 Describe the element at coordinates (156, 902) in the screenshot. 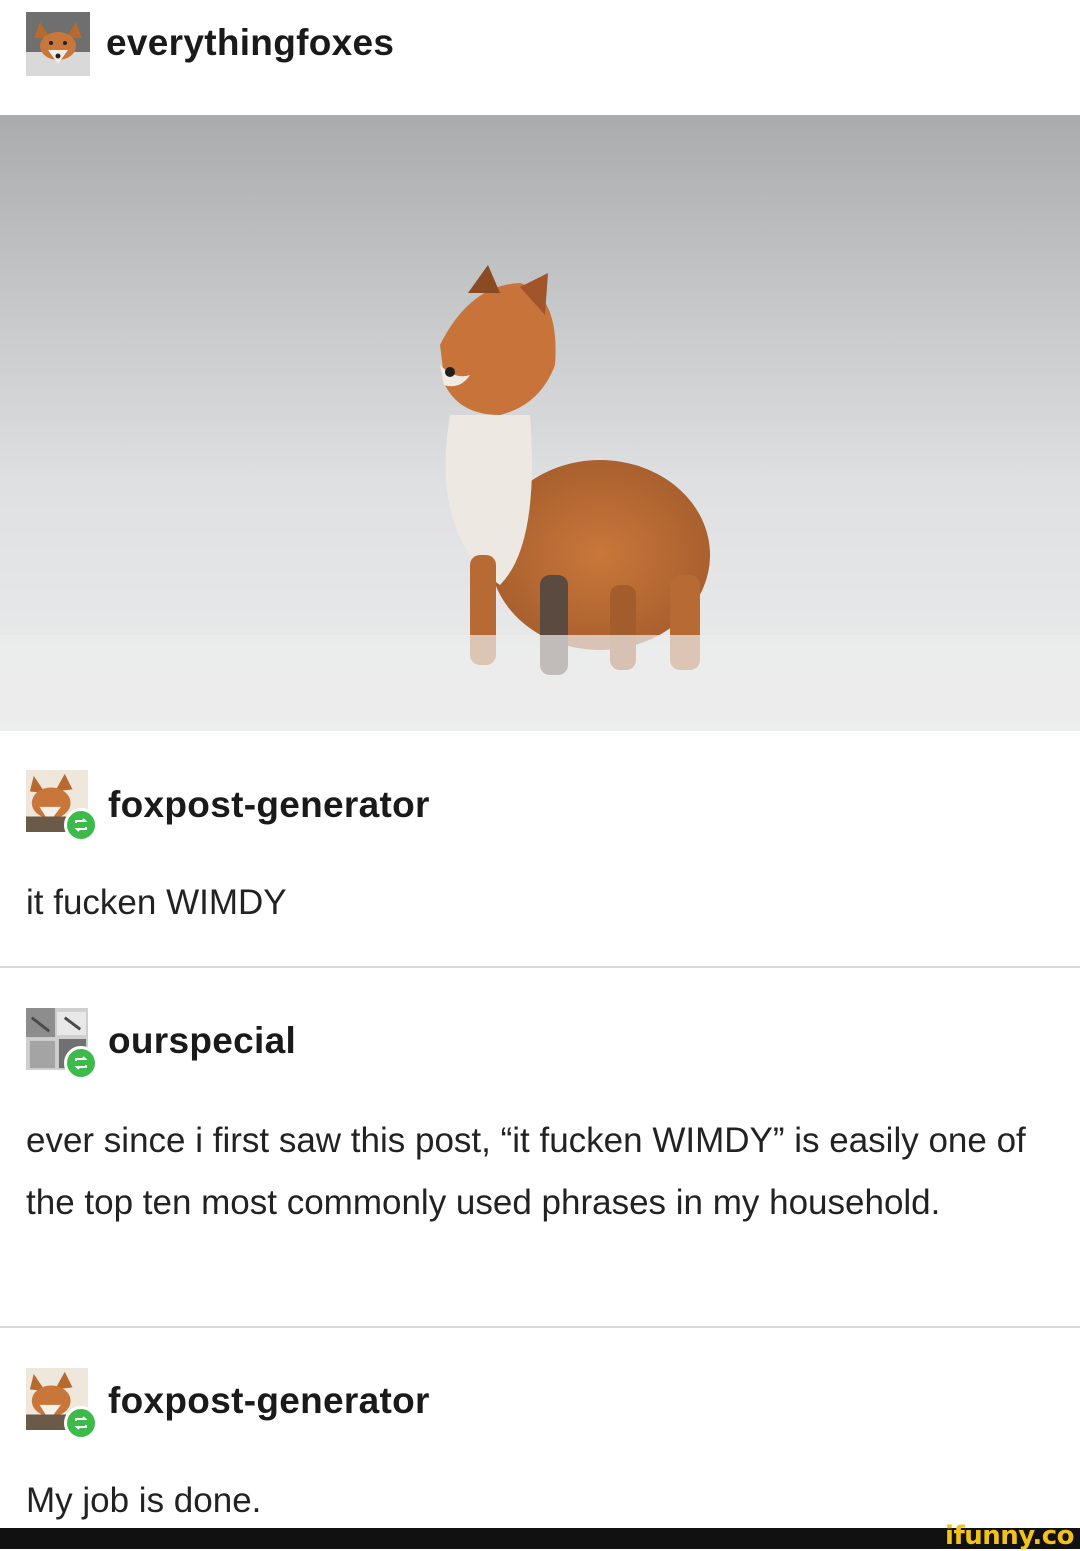

I see `reblog-text-1: it fucken WIMDY` at that location.